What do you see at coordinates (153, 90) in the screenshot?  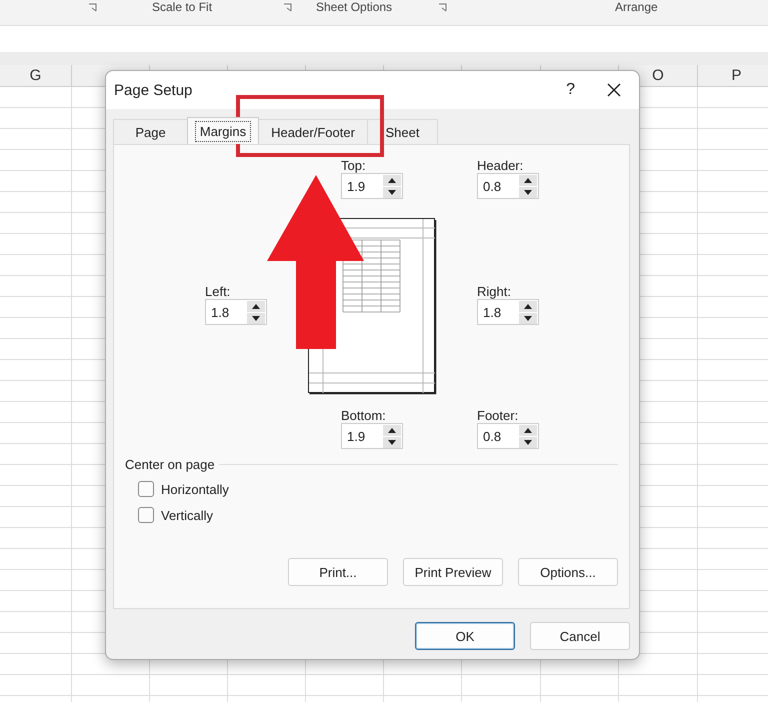 I see `dialog-title: Page Setup` at bounding box center [153, 90].